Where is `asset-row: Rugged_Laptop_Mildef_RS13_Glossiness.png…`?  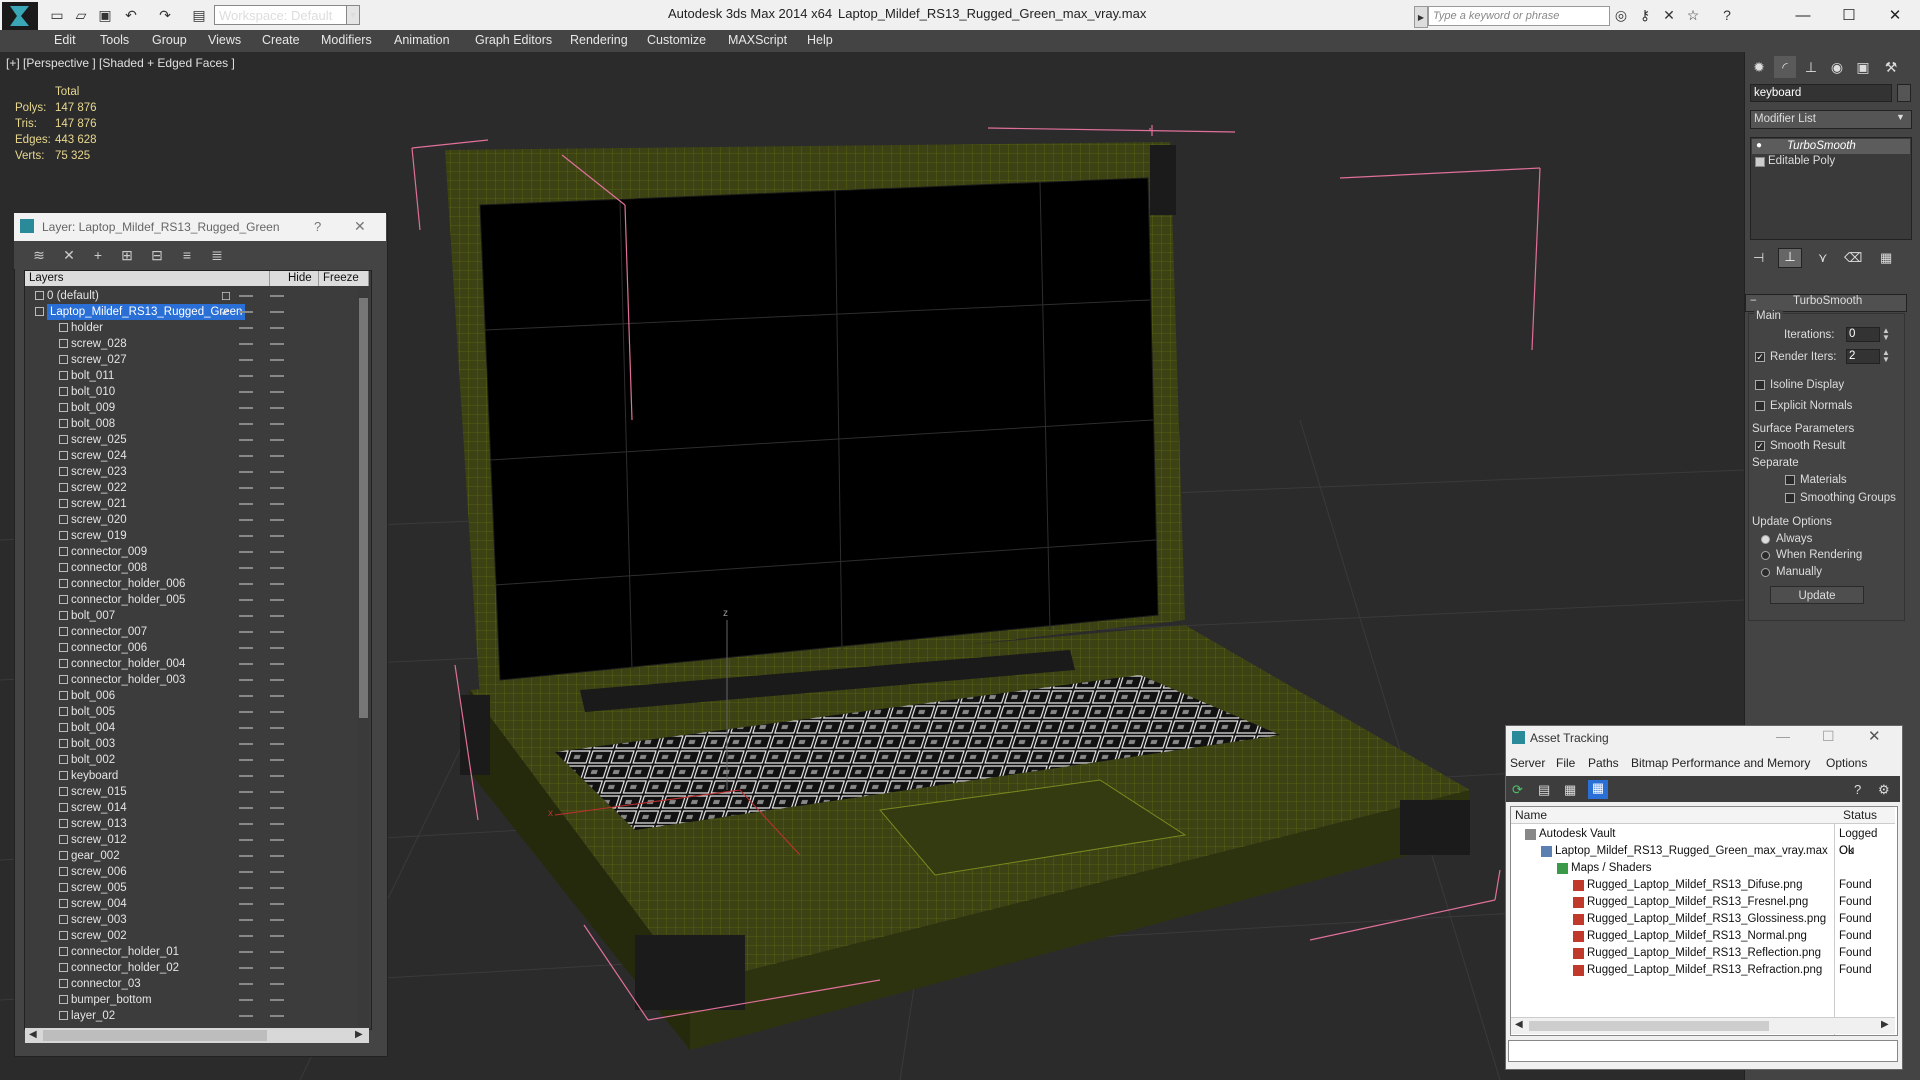
asset-row: Rugged_Laptop_Mildef_RS13_Glossiness.png… is located at coordinates (1703, 919).